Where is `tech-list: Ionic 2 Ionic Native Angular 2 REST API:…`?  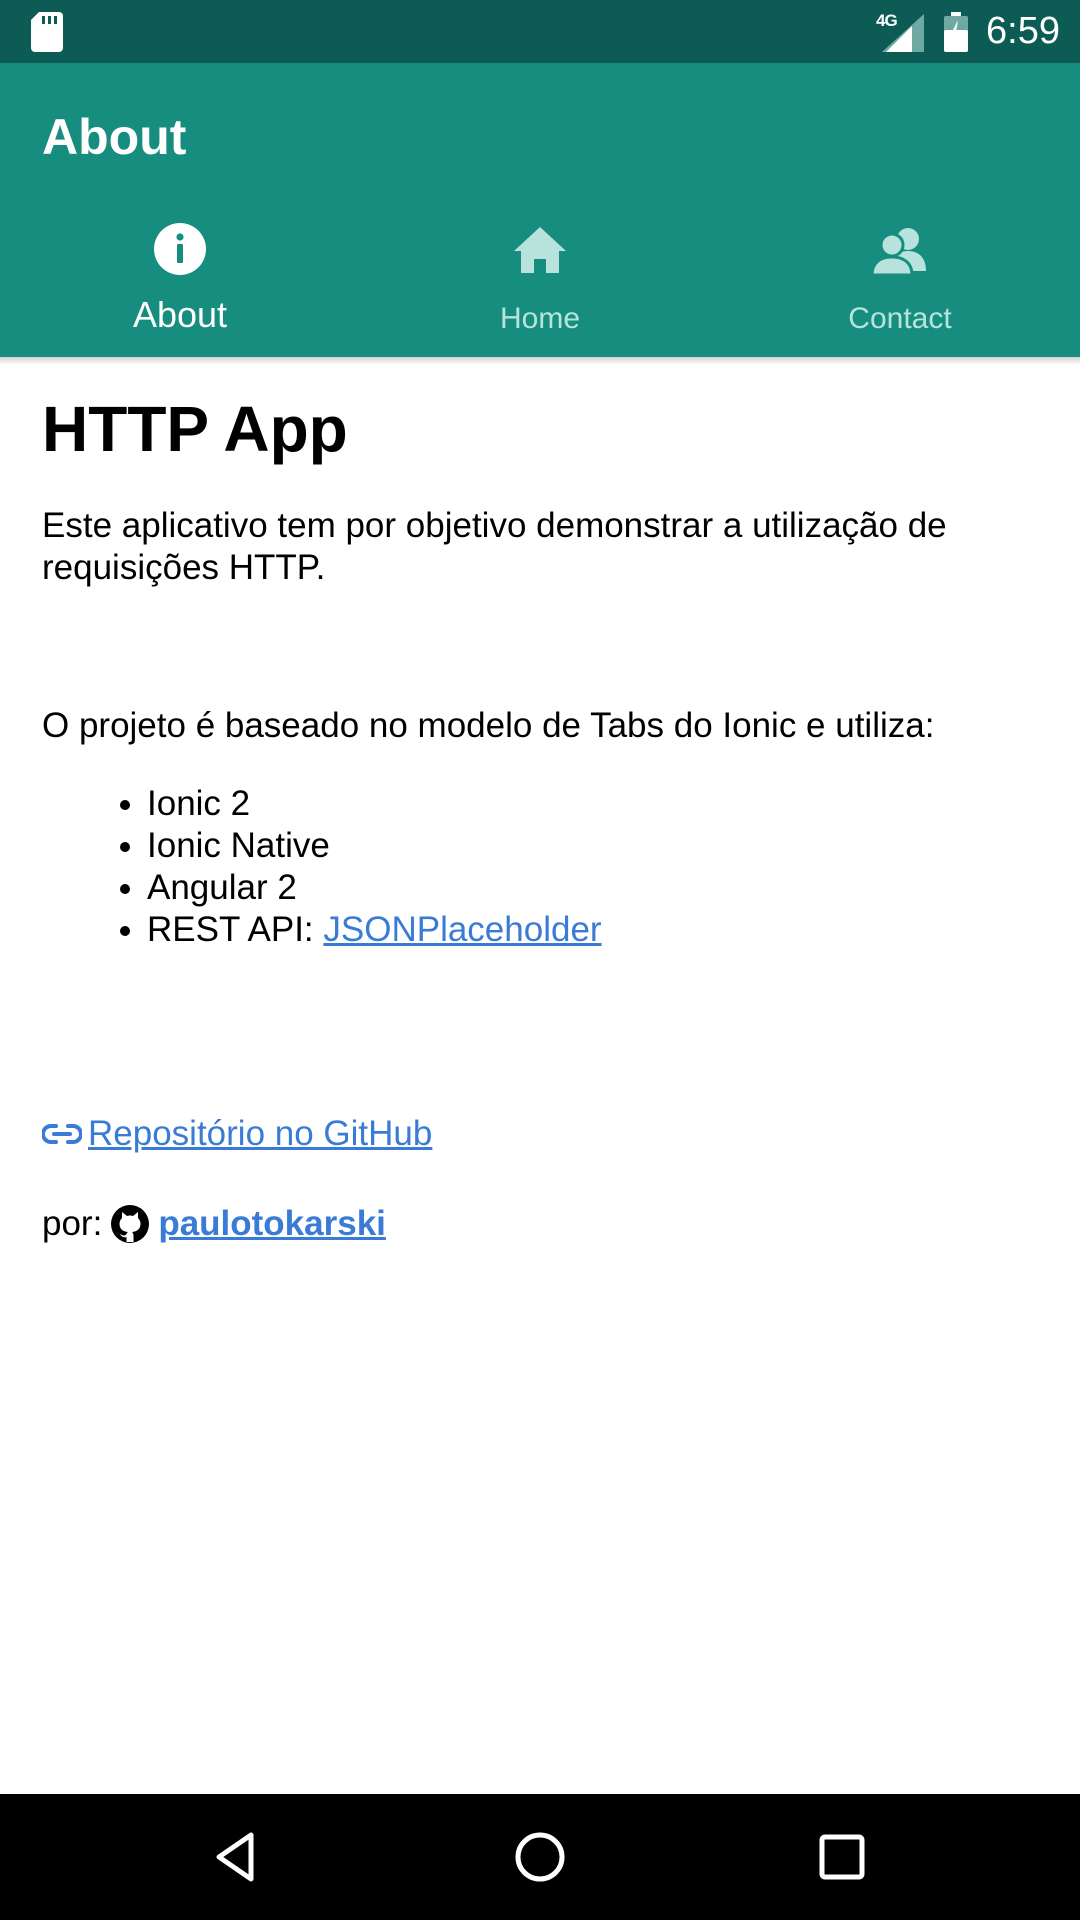 tech-list: Ionic 2 Ionic Native Angular 2 REST API:… is located at coordinates (322, 867).